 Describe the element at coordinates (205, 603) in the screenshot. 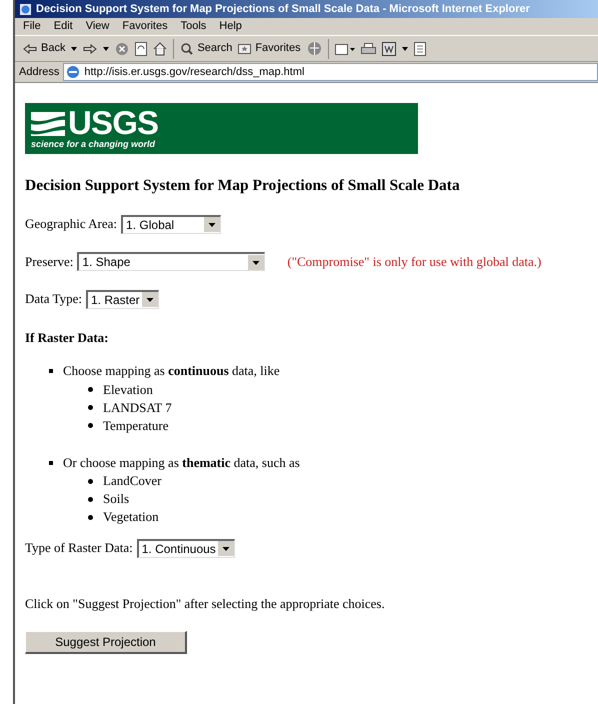

I see `instruction-text: Click on "Suggest Projection" after selecting the appropriate choices.` at that location.